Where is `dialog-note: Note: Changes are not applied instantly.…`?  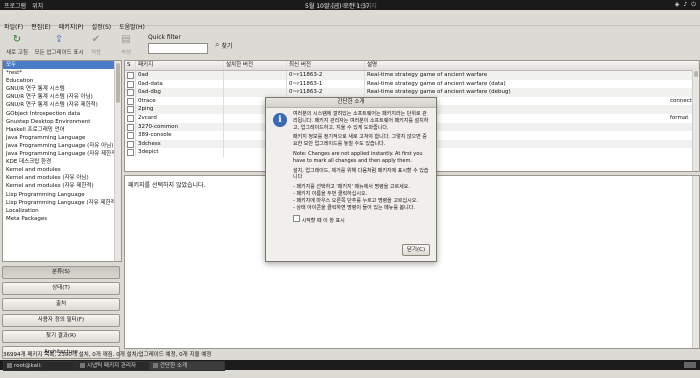
dialog-note: Note: Changes are not applied instantly.… is located at coordinates (358, 157).